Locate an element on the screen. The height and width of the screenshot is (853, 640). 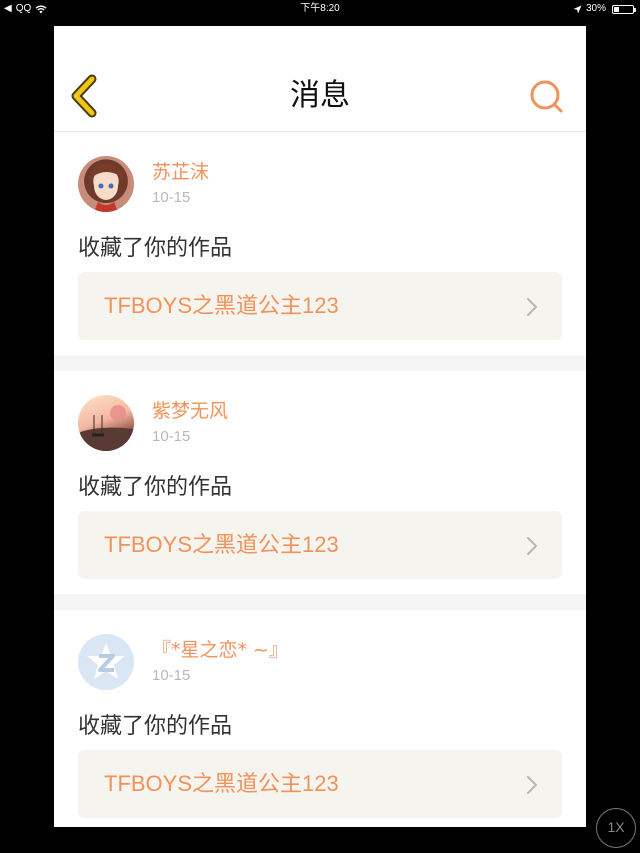
zoom-button: 1X is located at coordinates (616, 828).